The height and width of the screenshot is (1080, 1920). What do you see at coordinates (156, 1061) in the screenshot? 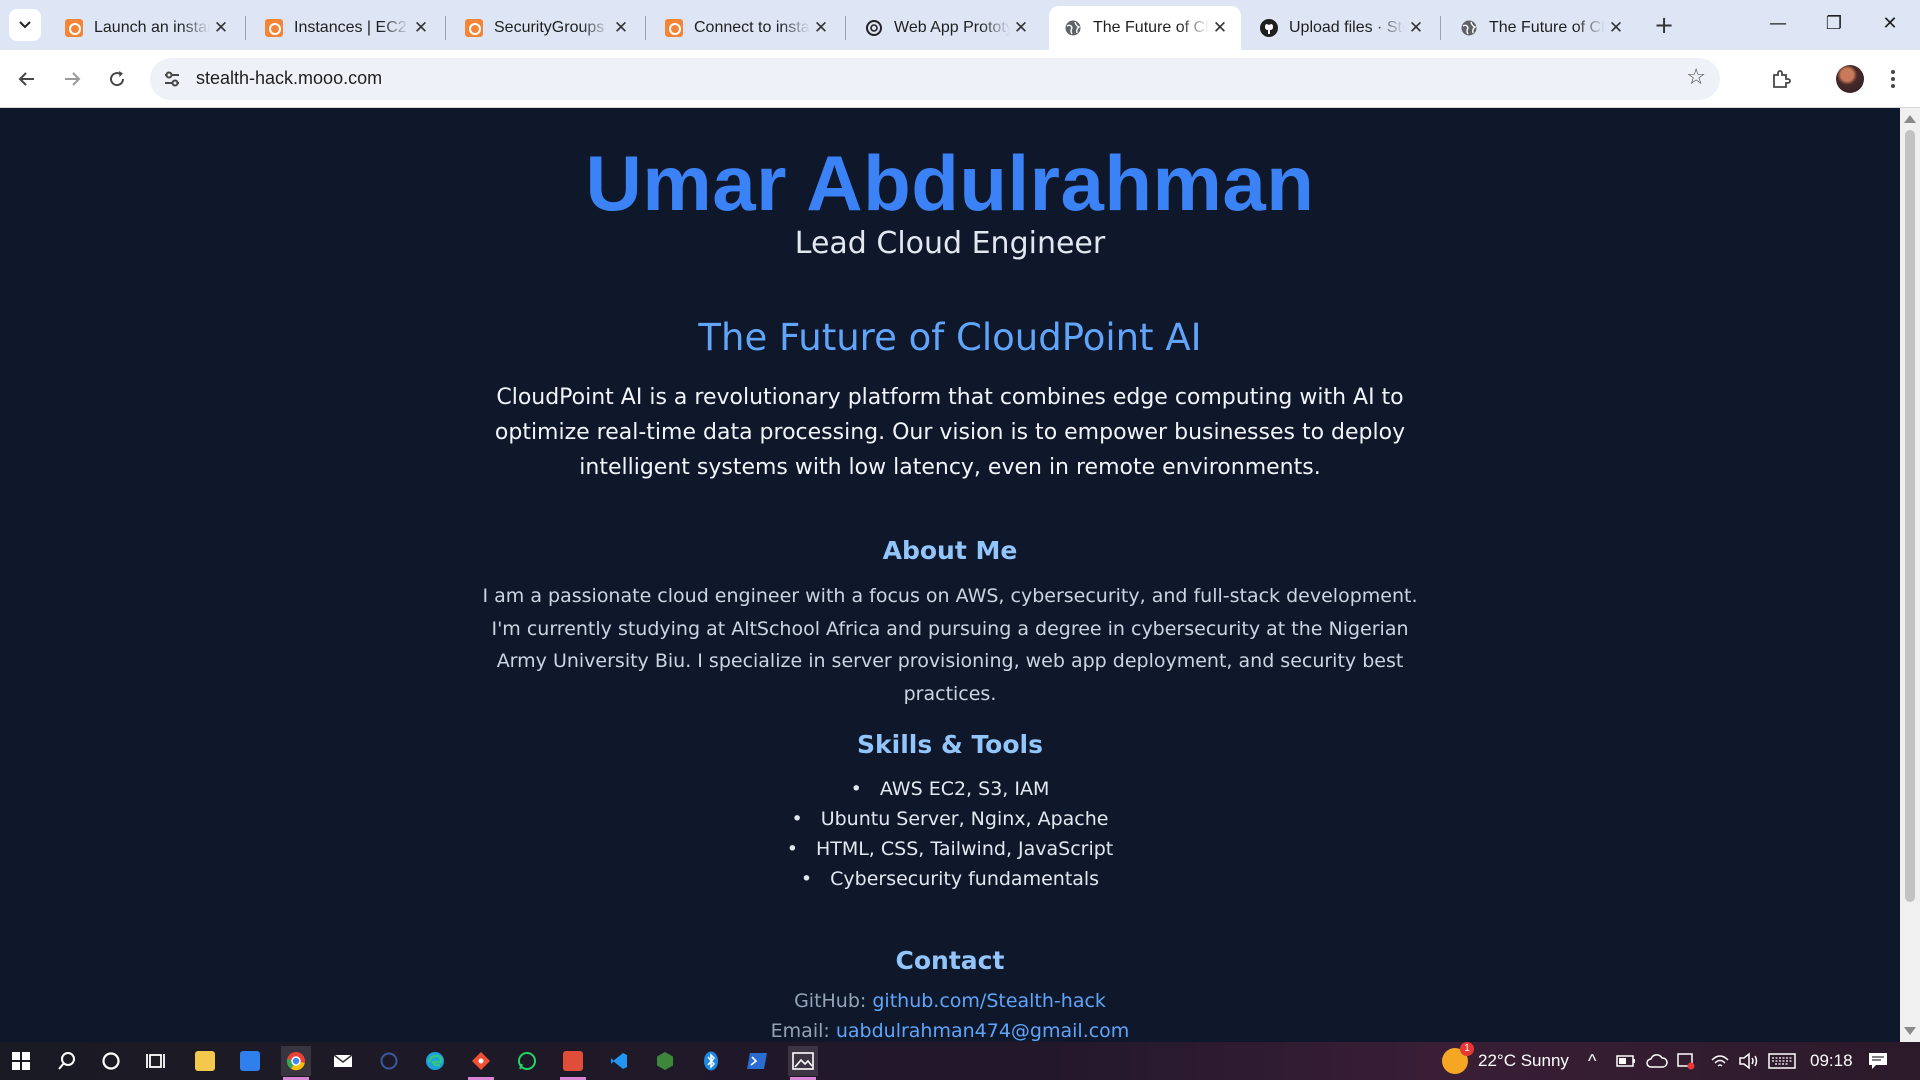
I see `task-view-icon` at bounding box center [156, 1061].